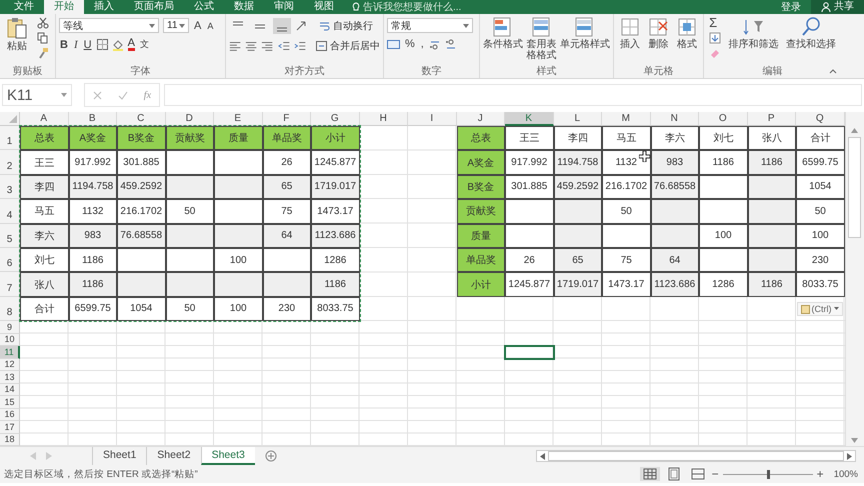  Describe the element at coordinates (791, 7) in the screenshot. I see `sign-in-link: 登录` at that location.